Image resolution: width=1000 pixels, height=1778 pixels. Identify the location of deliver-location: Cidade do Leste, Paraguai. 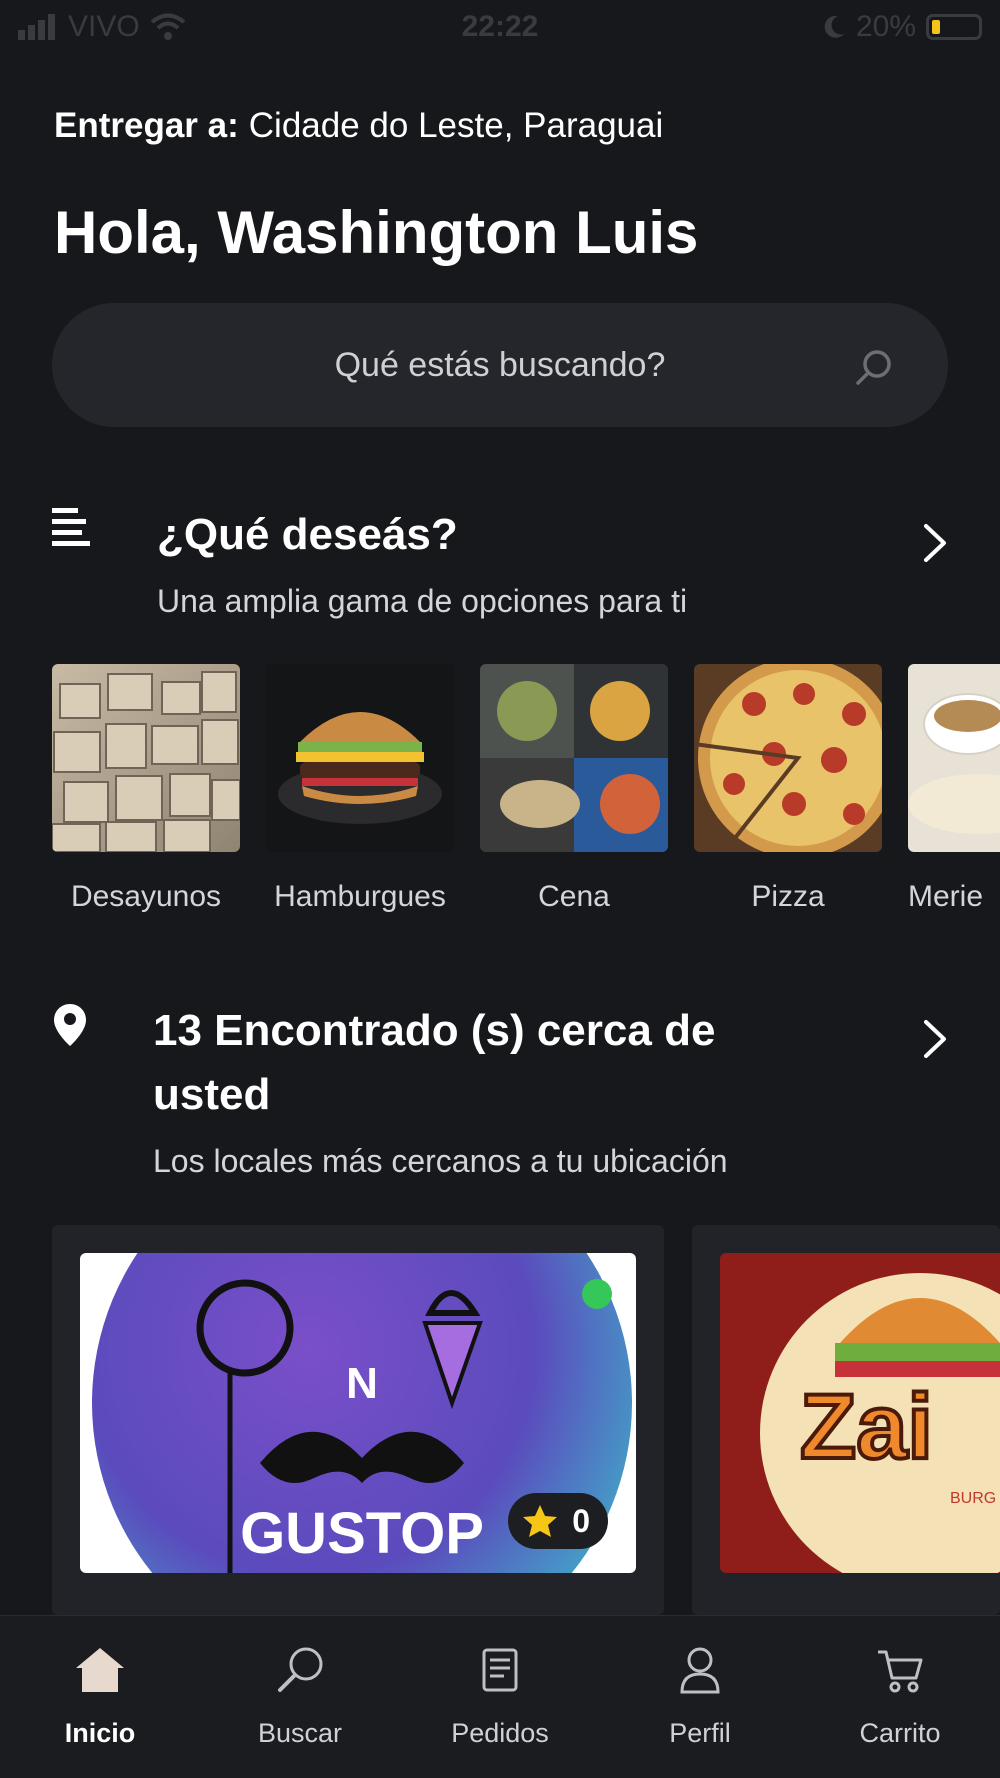
(456, 125).